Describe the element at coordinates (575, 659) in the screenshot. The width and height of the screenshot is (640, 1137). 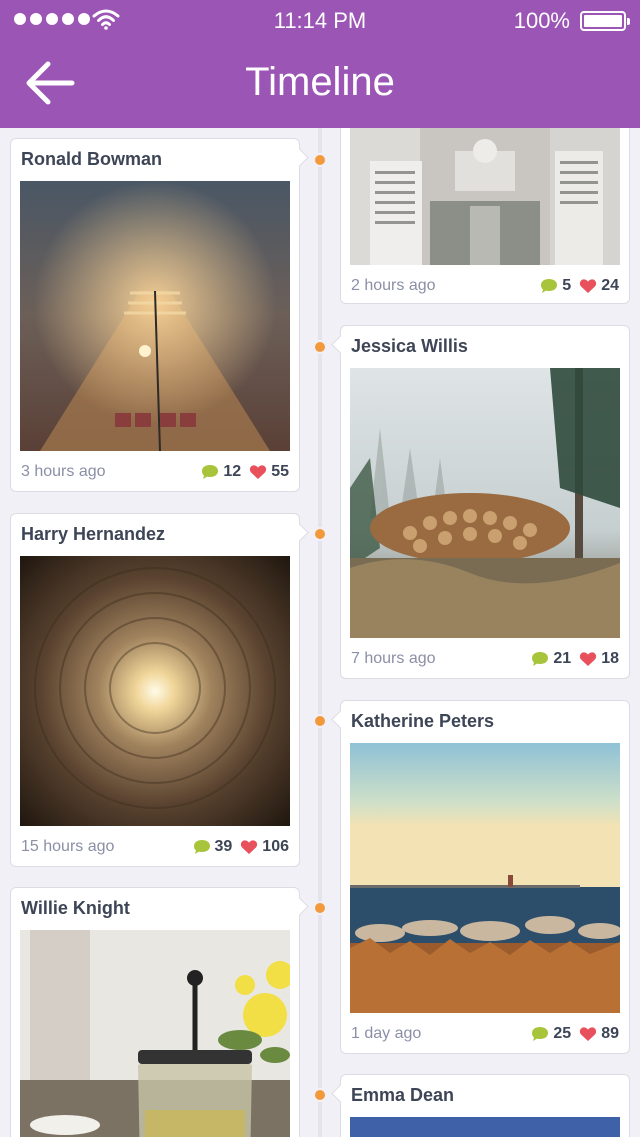
I see `post-stats: 21 18` at that location.